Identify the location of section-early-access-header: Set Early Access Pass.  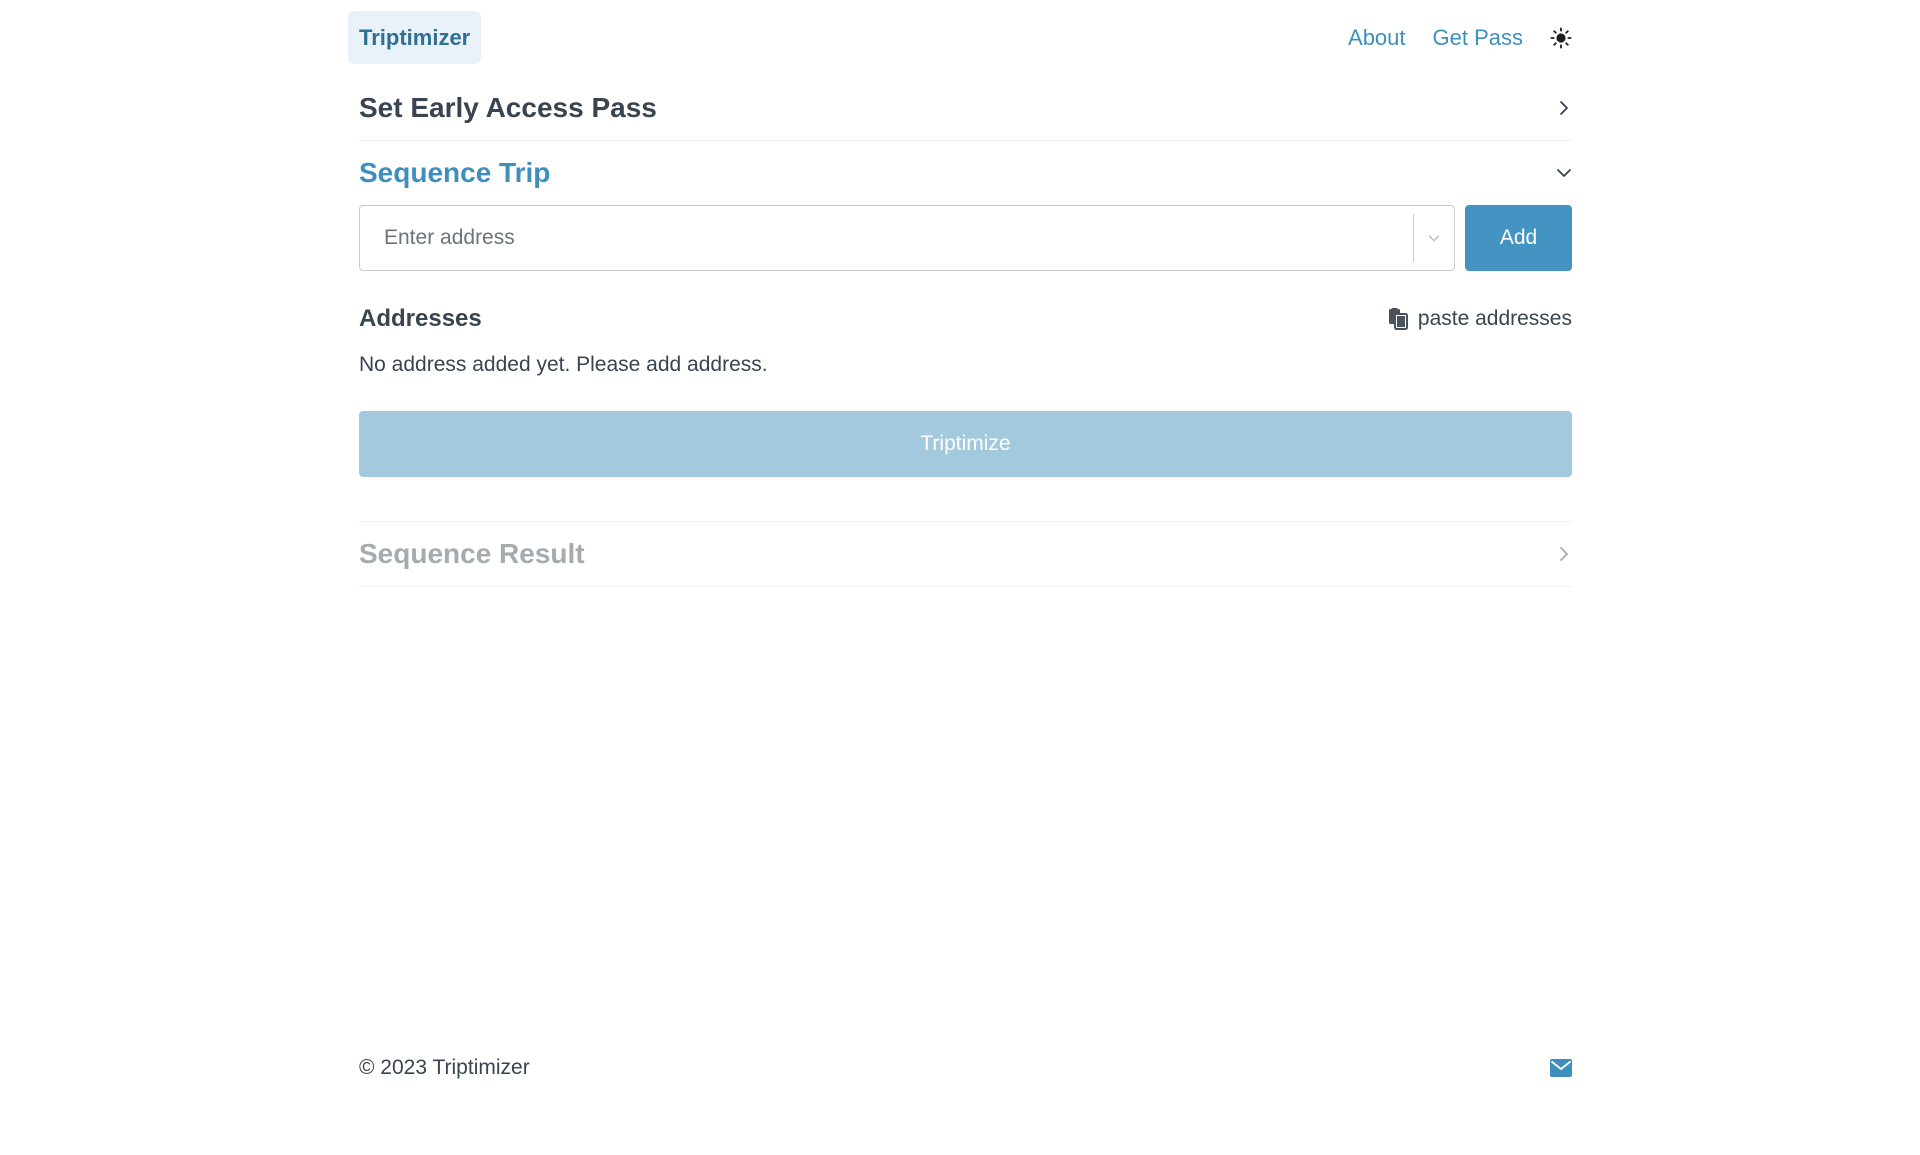
(965, 108).